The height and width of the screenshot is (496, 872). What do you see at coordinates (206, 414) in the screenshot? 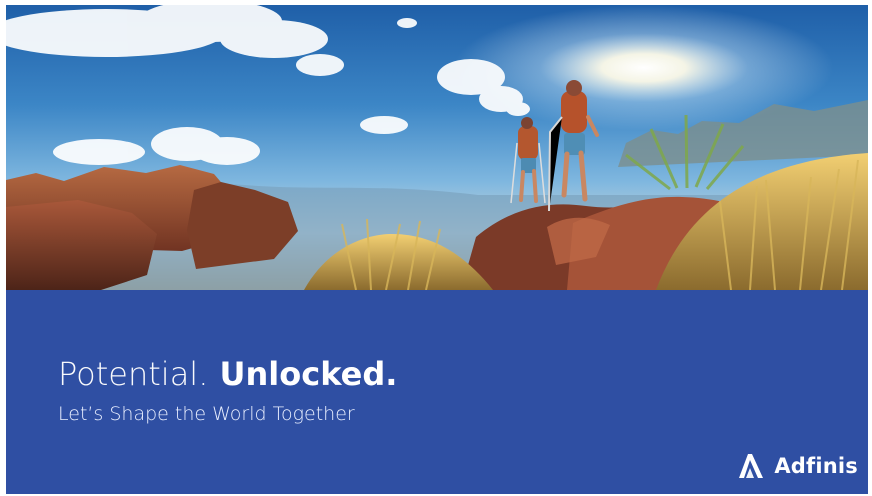
I see `slide-subtitle: Let’s Shape the World Together` at bounding box center [206, 414].